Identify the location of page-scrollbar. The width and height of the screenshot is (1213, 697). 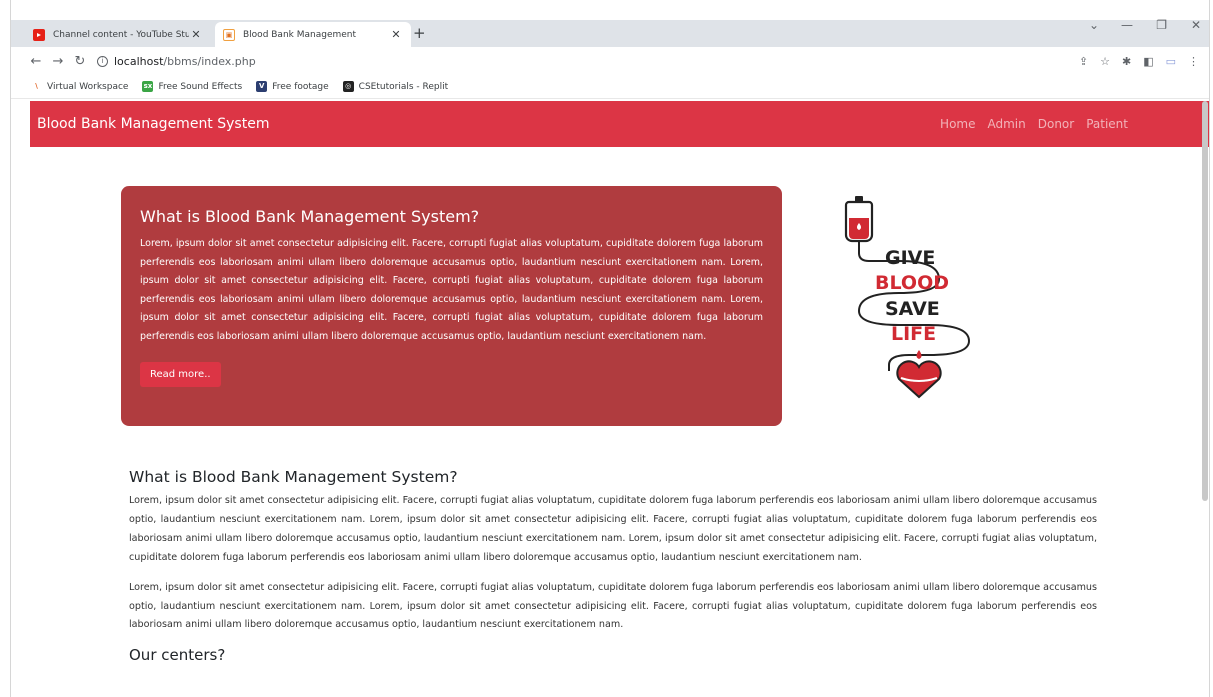
(1205, 301).